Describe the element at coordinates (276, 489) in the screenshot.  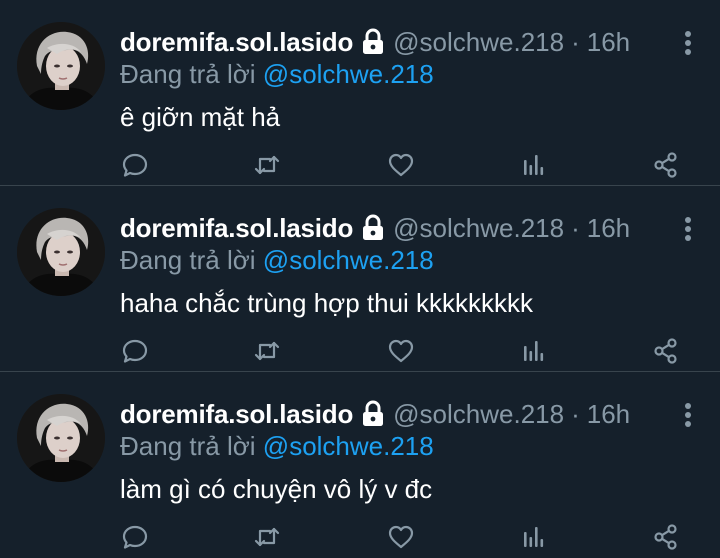
I see `tweet-text: làm gì có chuyện vô lý v đc` at that location.